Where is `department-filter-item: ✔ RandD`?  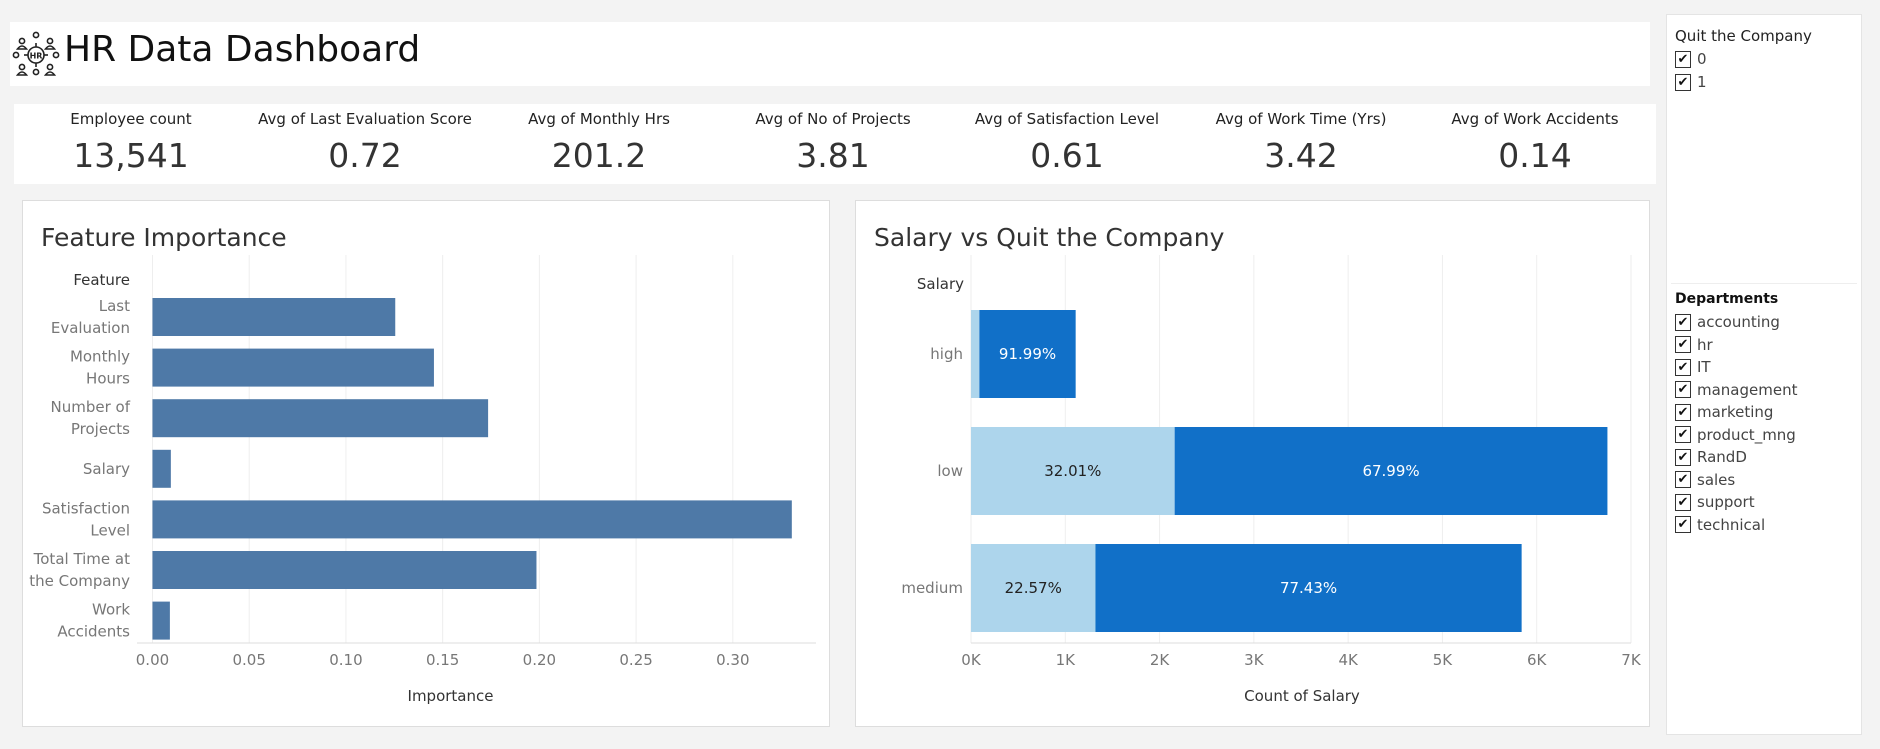 department-filter-item: ✔ RandD is located at coordinates (1711, 457).